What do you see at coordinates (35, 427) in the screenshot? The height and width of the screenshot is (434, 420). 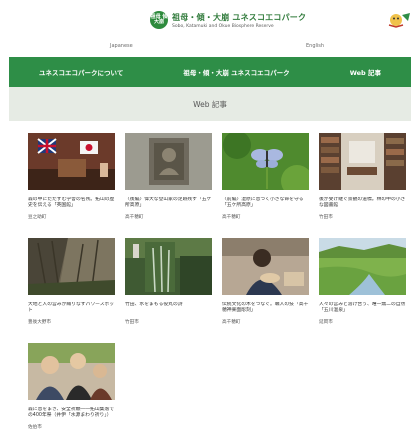 I see `article-author: 佐伯市` at bounding box center [35, 427].